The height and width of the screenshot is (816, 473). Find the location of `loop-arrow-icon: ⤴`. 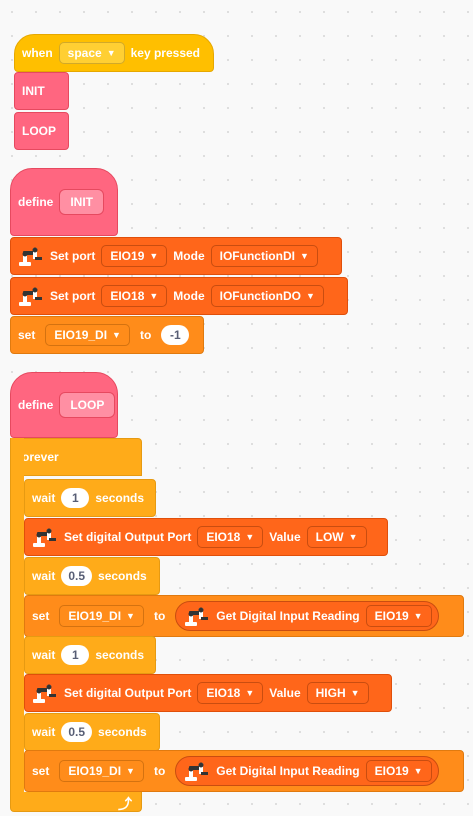

loop-arrow-icon: ⤴ is located at coordinates (125, 804).